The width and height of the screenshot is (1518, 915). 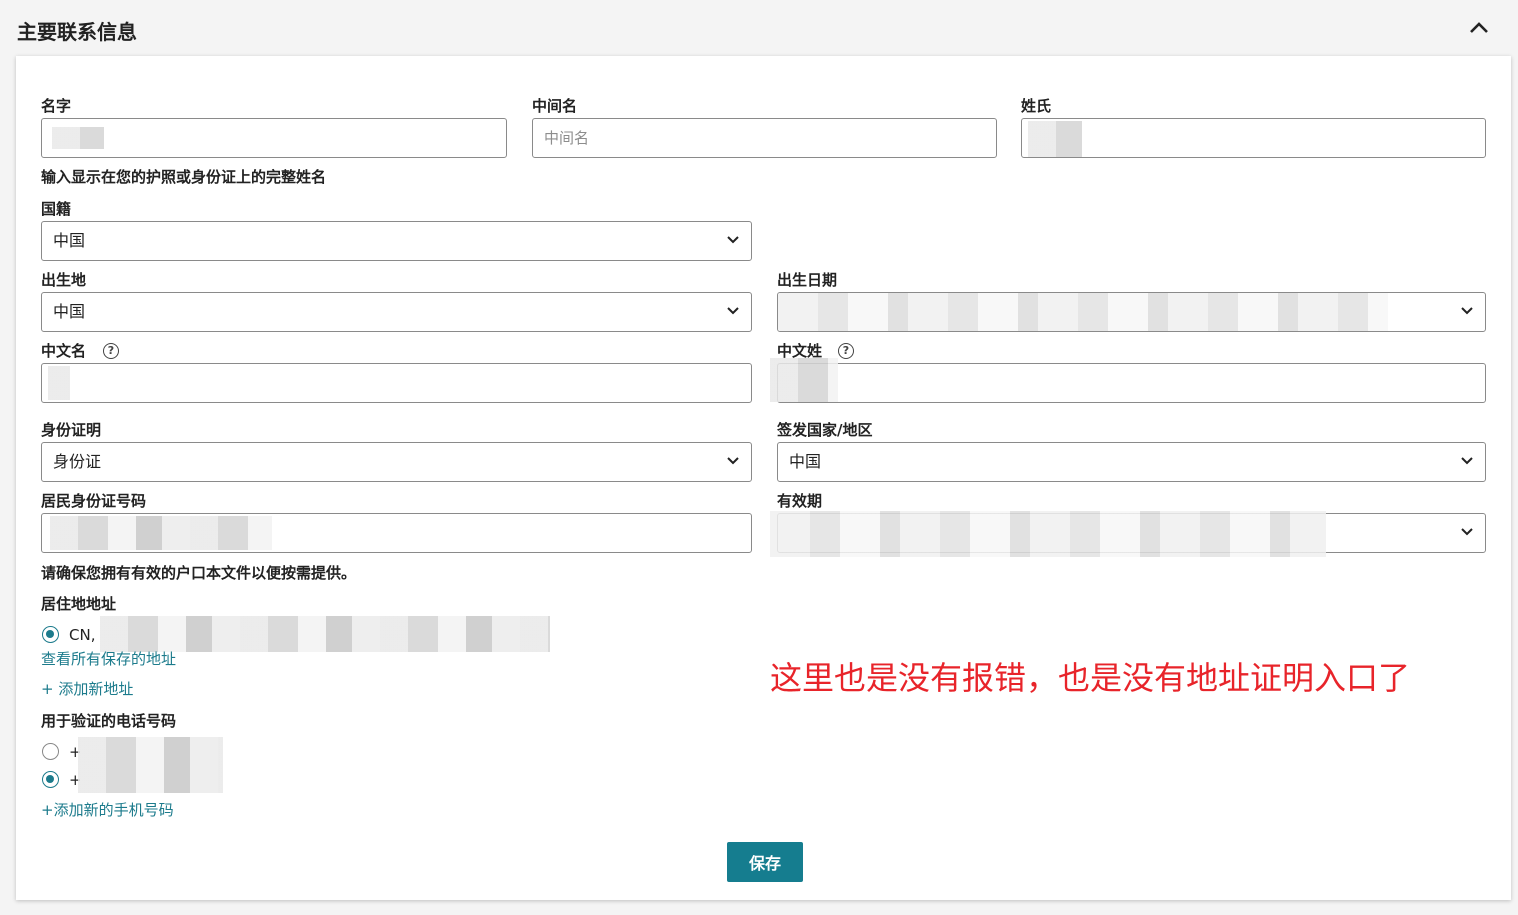 What do you see at coordinates (396, 241) in the screenshot?
I see `nationality-select: 中国` at bounding box center [396, 241].